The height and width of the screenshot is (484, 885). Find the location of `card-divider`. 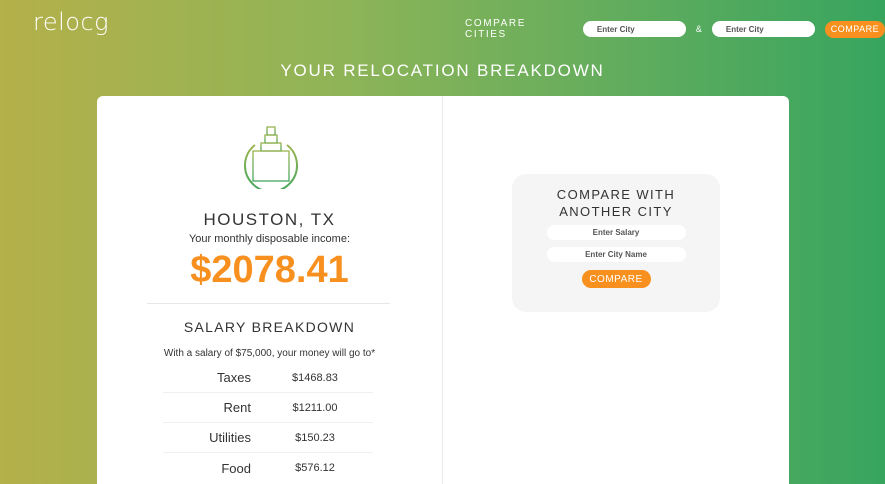

card-divider is located at coordinates (442, 290).